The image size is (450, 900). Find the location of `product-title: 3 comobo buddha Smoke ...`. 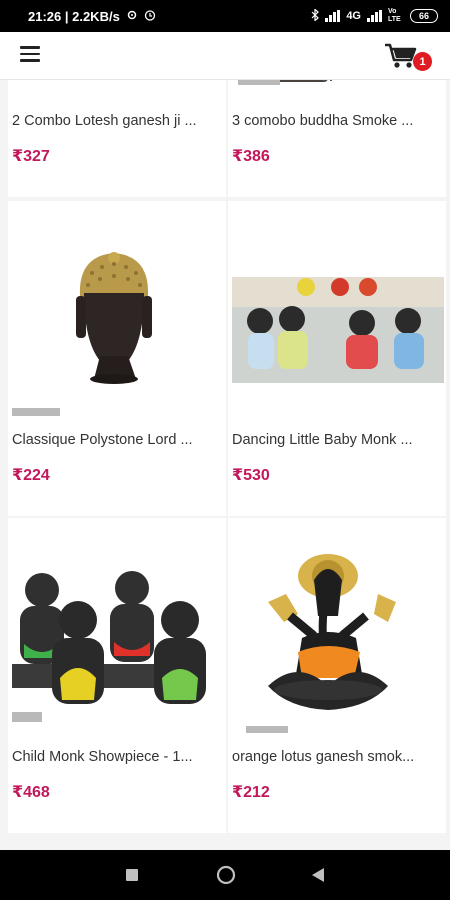

product-title: 3 comobo buddha Smoke ... is located at coordinates (323, 121).